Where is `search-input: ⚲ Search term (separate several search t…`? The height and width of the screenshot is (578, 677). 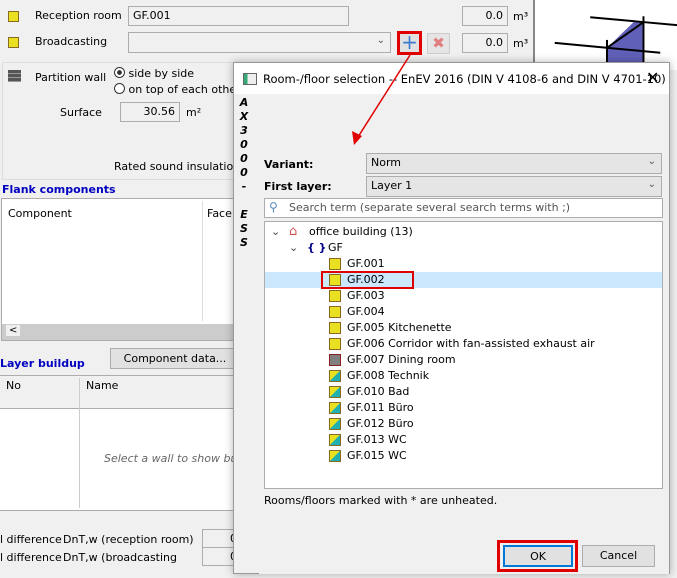
search-input: ⚲ Search term (separate several search t… is located at coordinates (463, 208).